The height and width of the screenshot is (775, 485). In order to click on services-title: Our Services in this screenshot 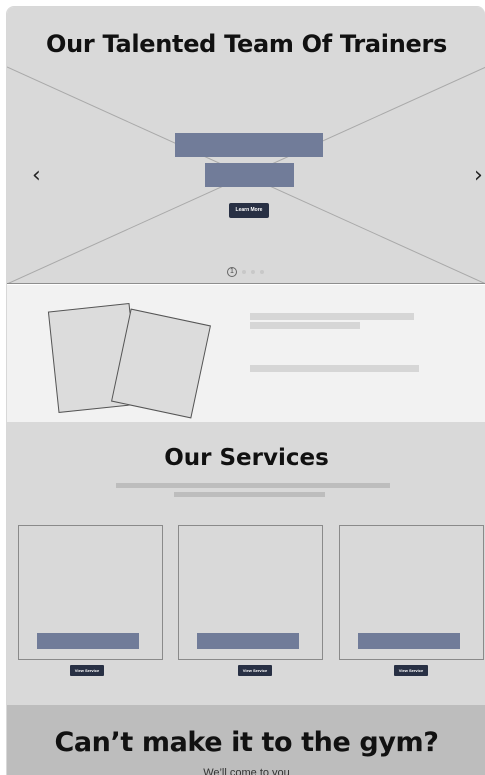, I will do `click(246, 458)`.